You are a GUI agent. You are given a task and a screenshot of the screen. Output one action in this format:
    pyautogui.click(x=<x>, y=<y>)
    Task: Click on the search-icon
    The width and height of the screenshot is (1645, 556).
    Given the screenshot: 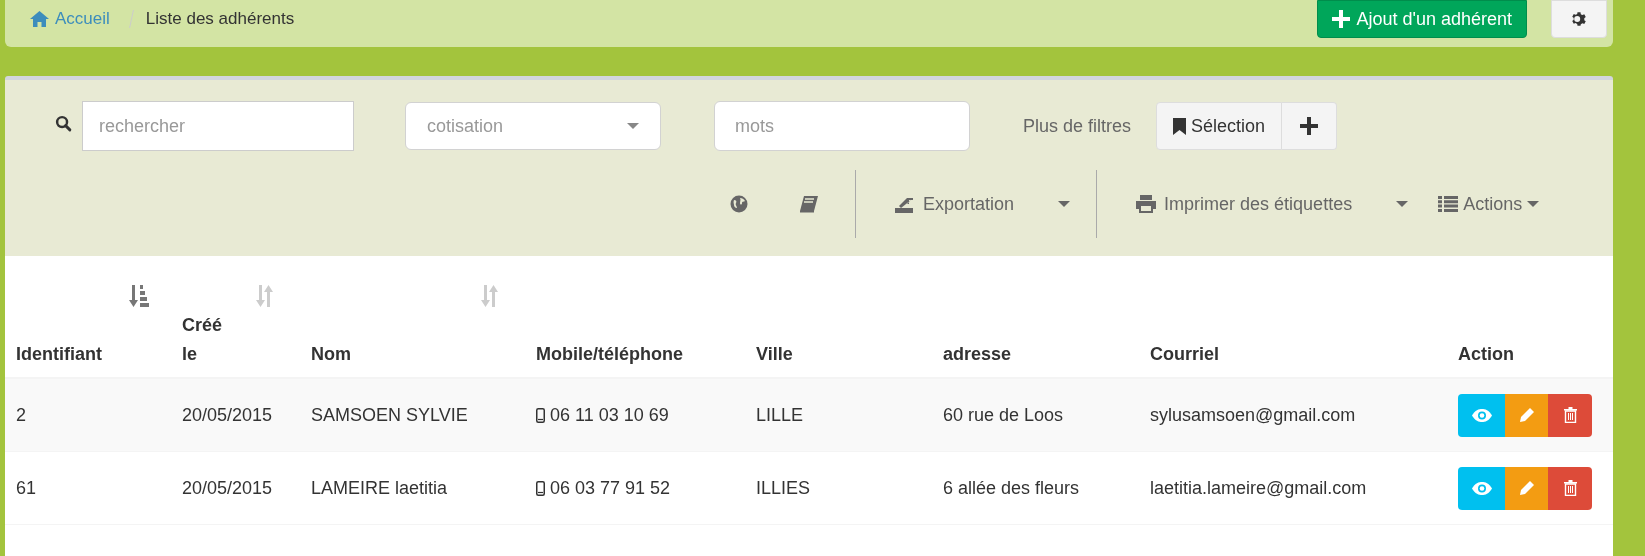 What is the action you would take?
    pyautogui.click(x=63, y=123)
    